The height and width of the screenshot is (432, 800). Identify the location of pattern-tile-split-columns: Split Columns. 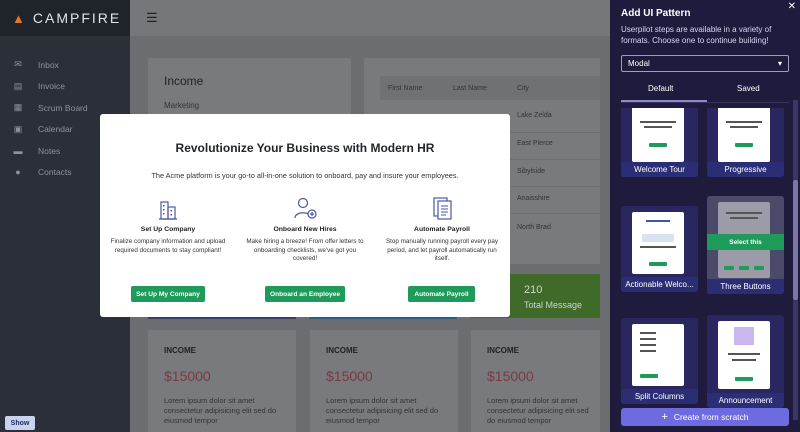
(659, 361).